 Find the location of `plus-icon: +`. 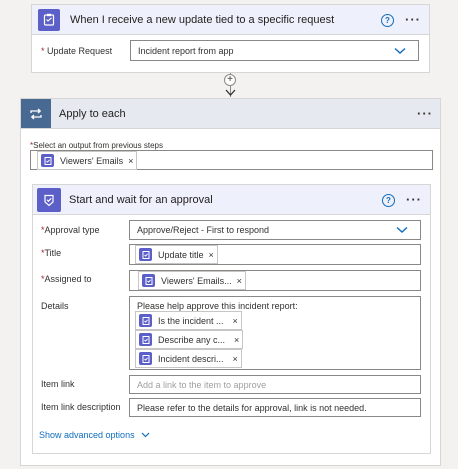

plus-icon: + is located at coordinates (230, 79).